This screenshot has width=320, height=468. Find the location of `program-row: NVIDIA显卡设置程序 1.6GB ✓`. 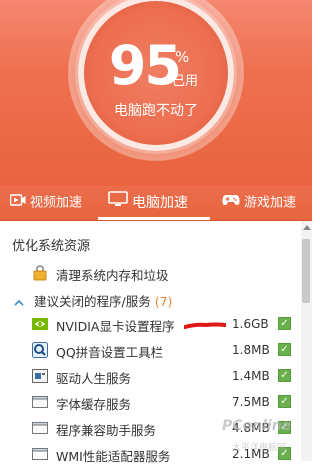

program-row: NVIDIA显卡设置程序 1.6GB ✓ is located at coordinates (150, 325).